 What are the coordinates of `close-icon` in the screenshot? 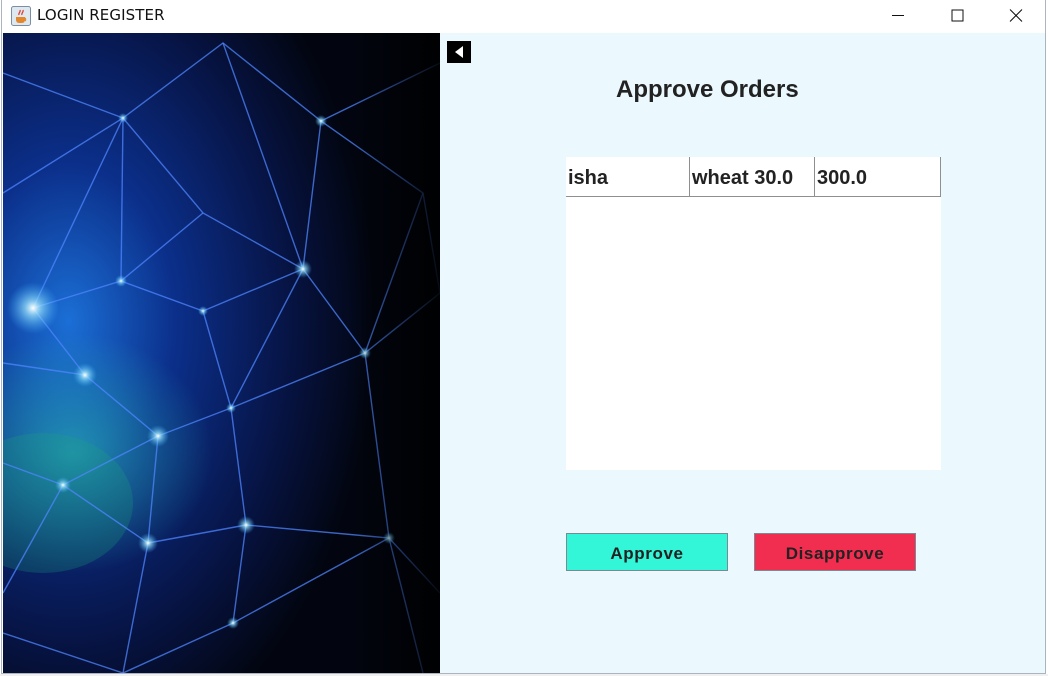 It's located at (1016, 15).